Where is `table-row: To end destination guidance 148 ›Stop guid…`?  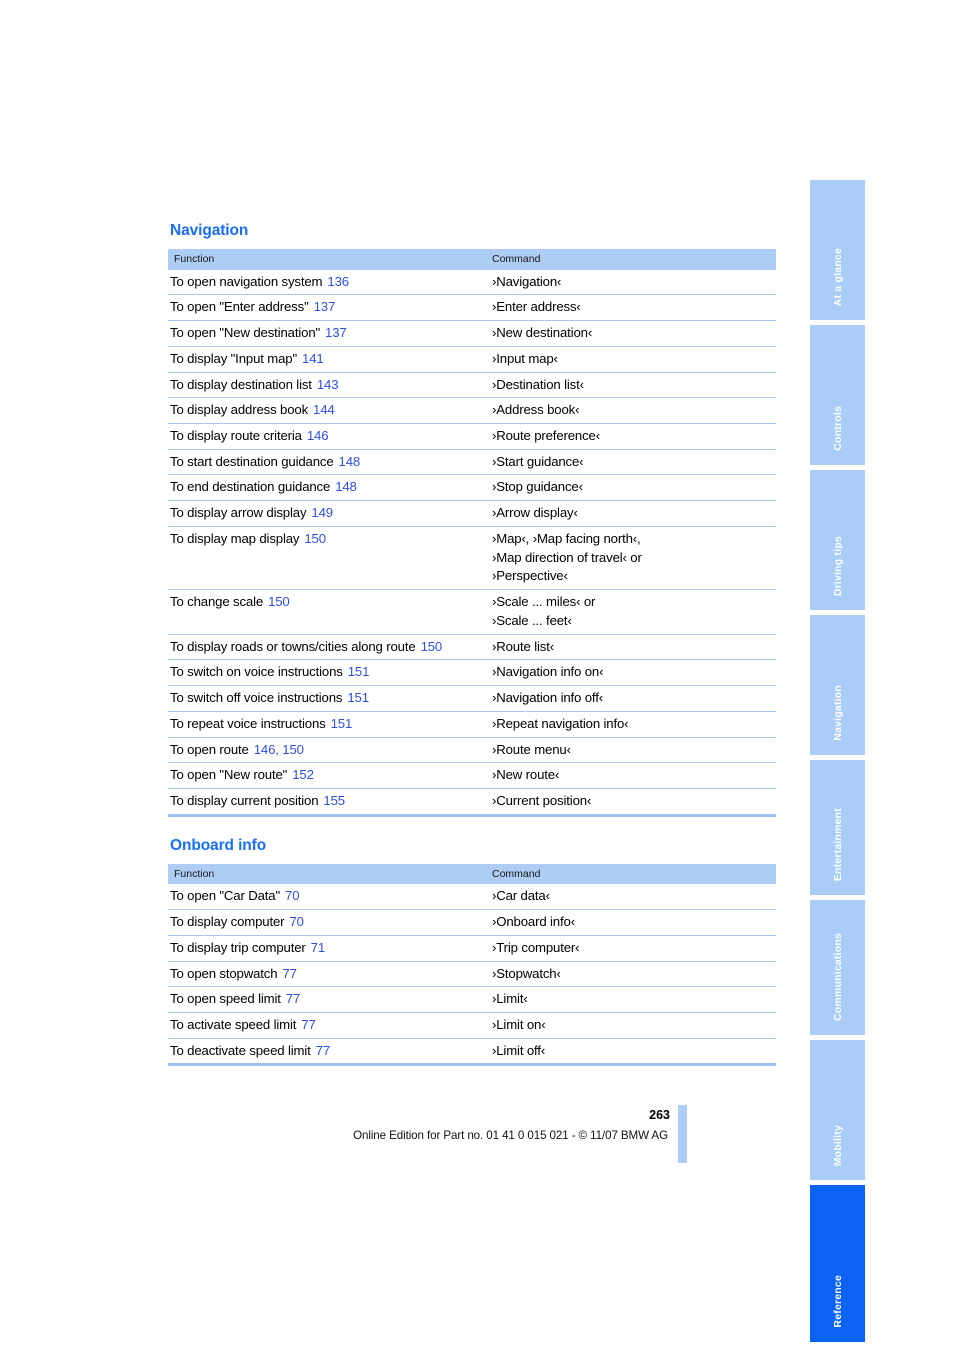 table-row: To end destination guidance 148 ›Stop guid… is located at coordinates (472, 488).